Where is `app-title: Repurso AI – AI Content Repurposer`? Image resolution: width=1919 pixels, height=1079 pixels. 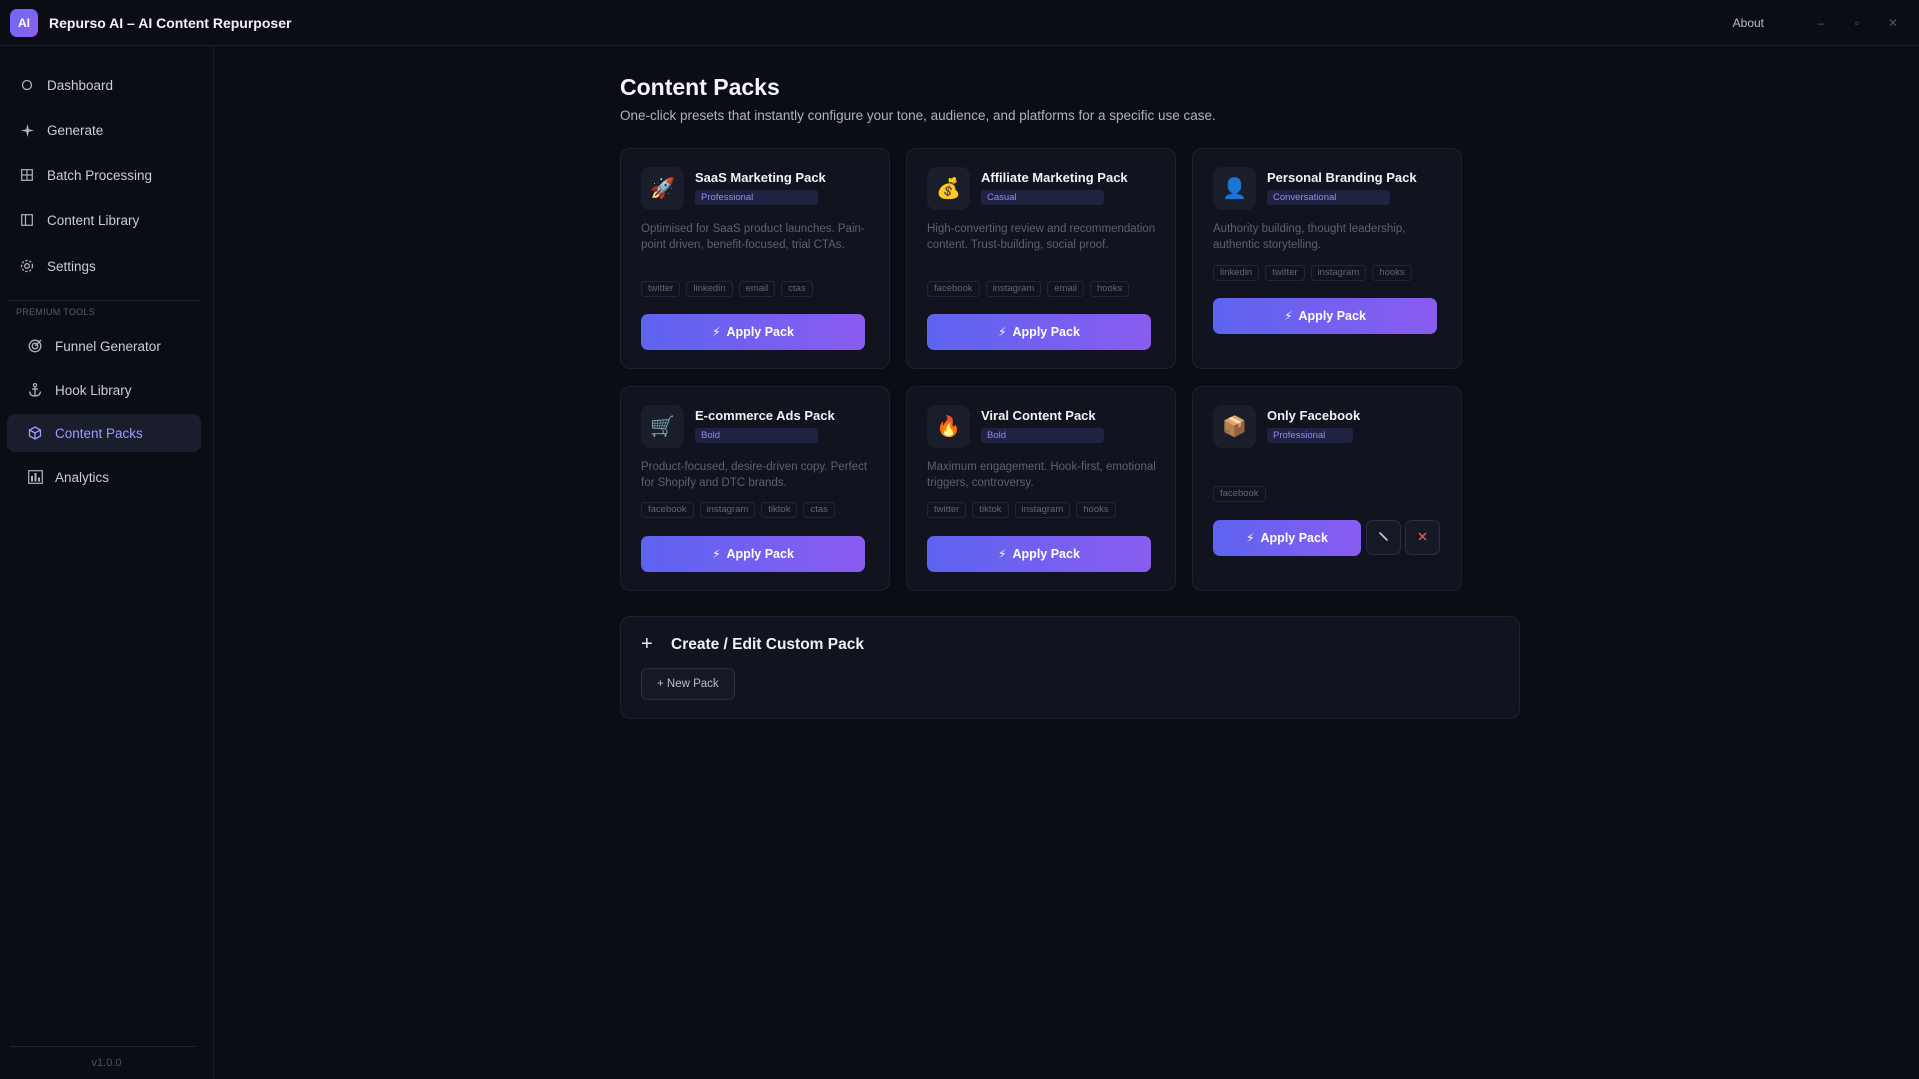 app-title: Repurso AI – AI Content Repurposer is located at coordinates (170, 22).